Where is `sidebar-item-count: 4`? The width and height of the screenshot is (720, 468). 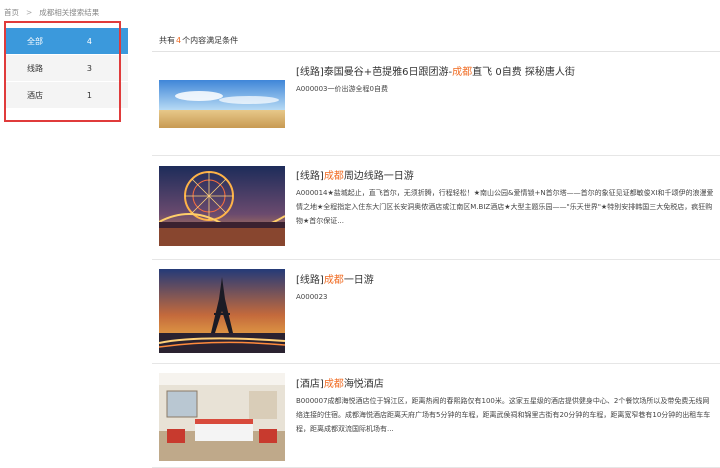 sidebar-item-count: 4 is located at coordinates (89, 41).